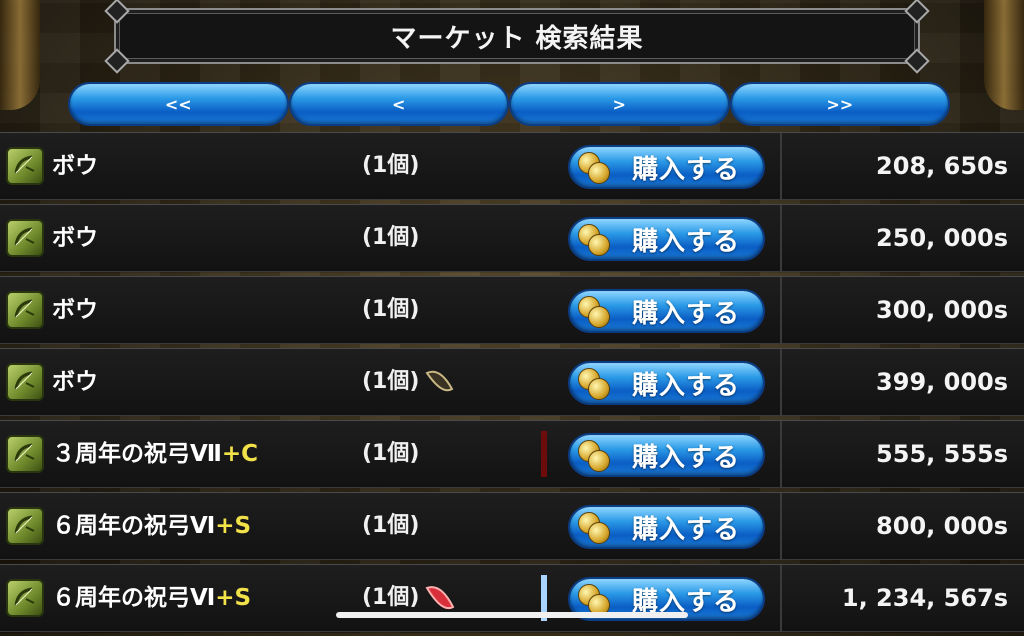  Describe the element at coordinates (839, 104) in the screenshot. I see `last-page-button: >>` at that location.